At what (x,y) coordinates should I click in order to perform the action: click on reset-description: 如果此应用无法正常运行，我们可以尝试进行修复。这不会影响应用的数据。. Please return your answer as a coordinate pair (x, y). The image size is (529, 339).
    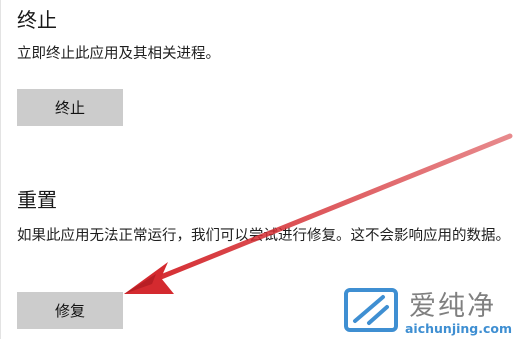
    Looking at the image, I should click on (263, 236).